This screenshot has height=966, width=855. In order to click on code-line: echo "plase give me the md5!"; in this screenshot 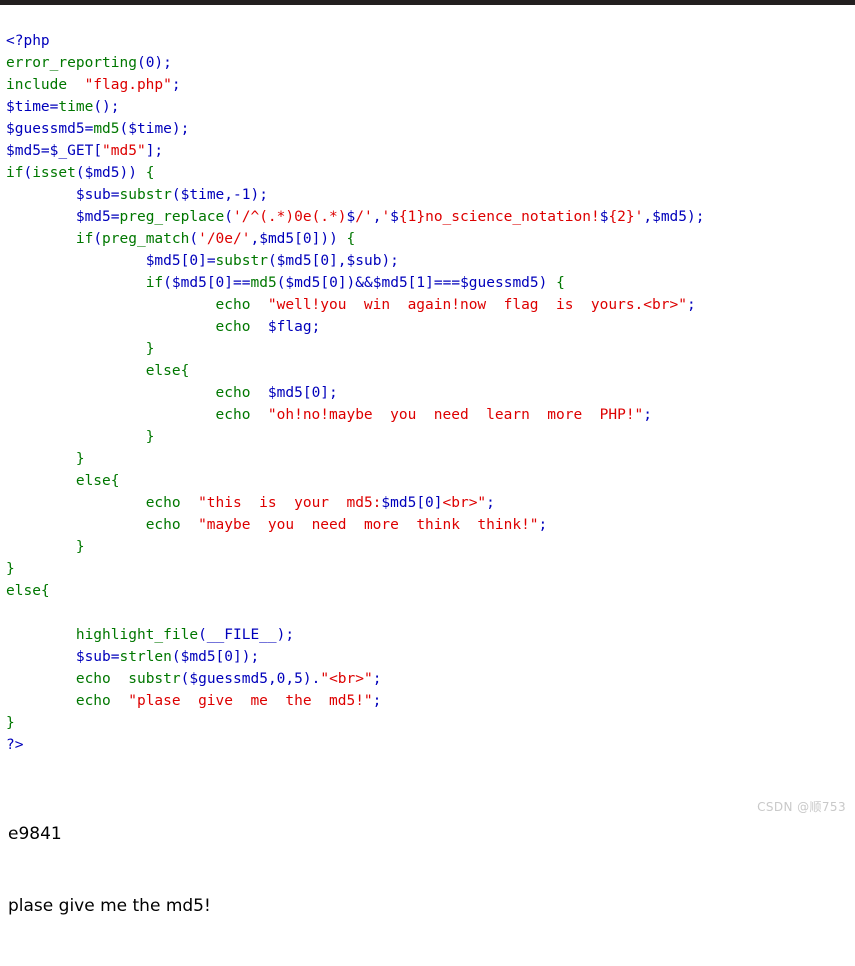, I will do `click(430, 701)`.